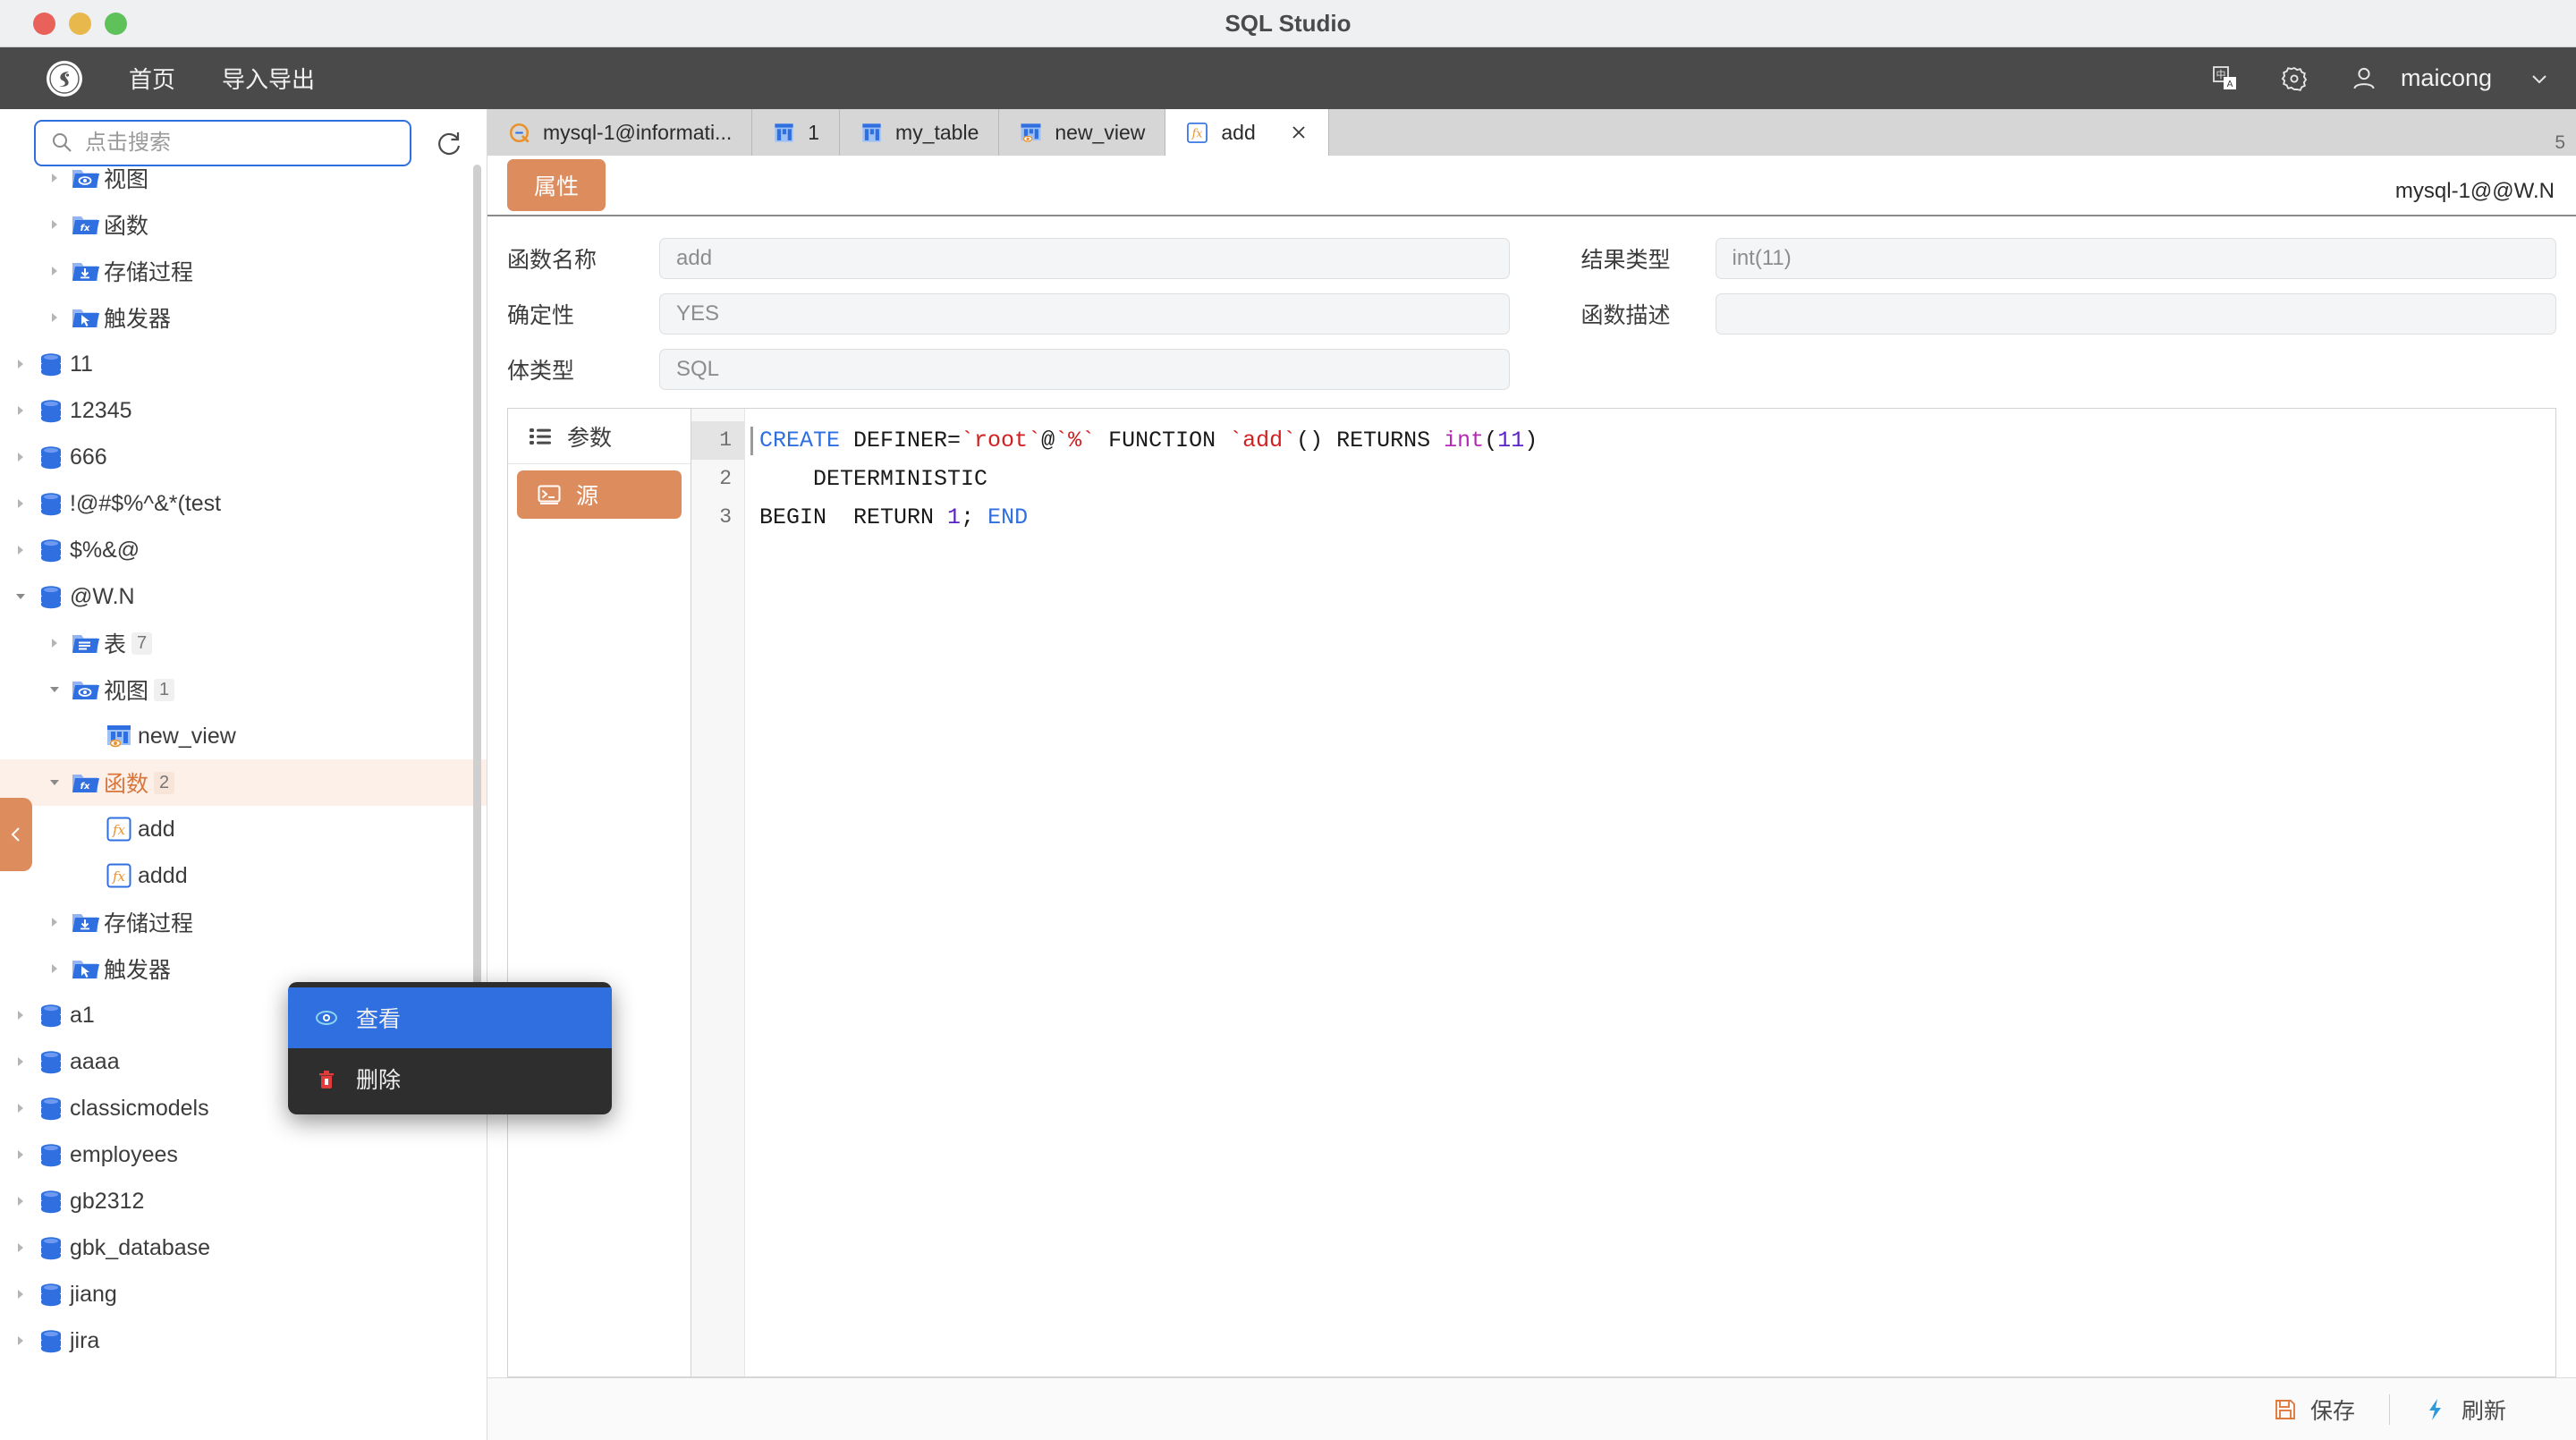 This screenshot has width=2576, height=1440. I want to click on tree-node: 12345, so click(243, 410).